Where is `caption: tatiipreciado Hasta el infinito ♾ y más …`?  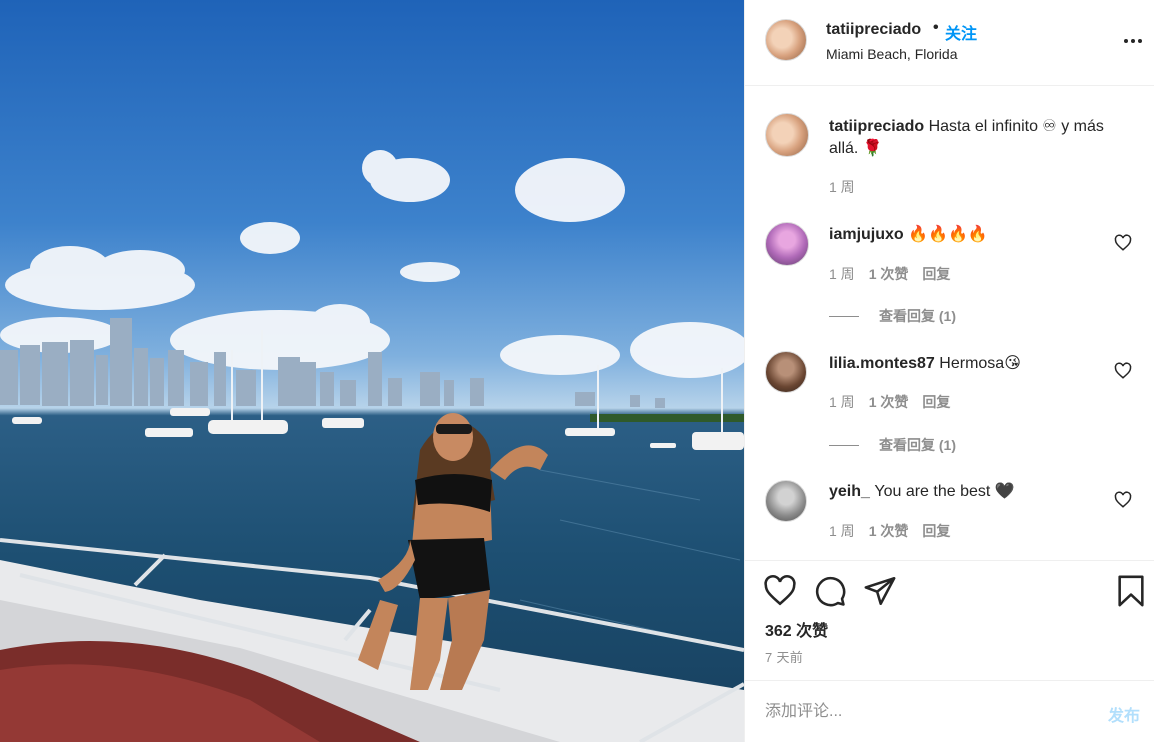 caption: tatiipreciado Hasta el infinito ♾ y más … is located at coordinates (979, 138).